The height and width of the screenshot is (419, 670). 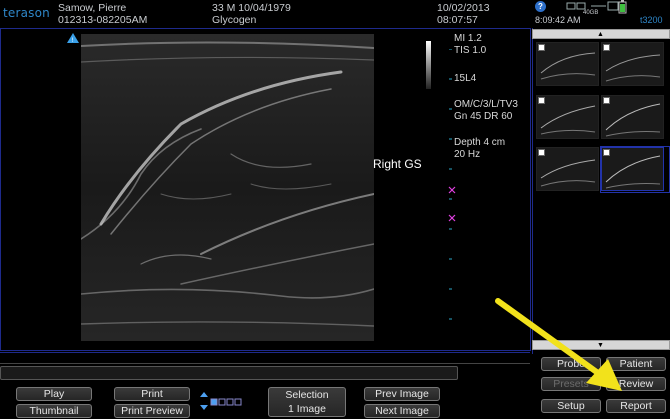 I want to click on depth-scale, so click(x=452, y=184).